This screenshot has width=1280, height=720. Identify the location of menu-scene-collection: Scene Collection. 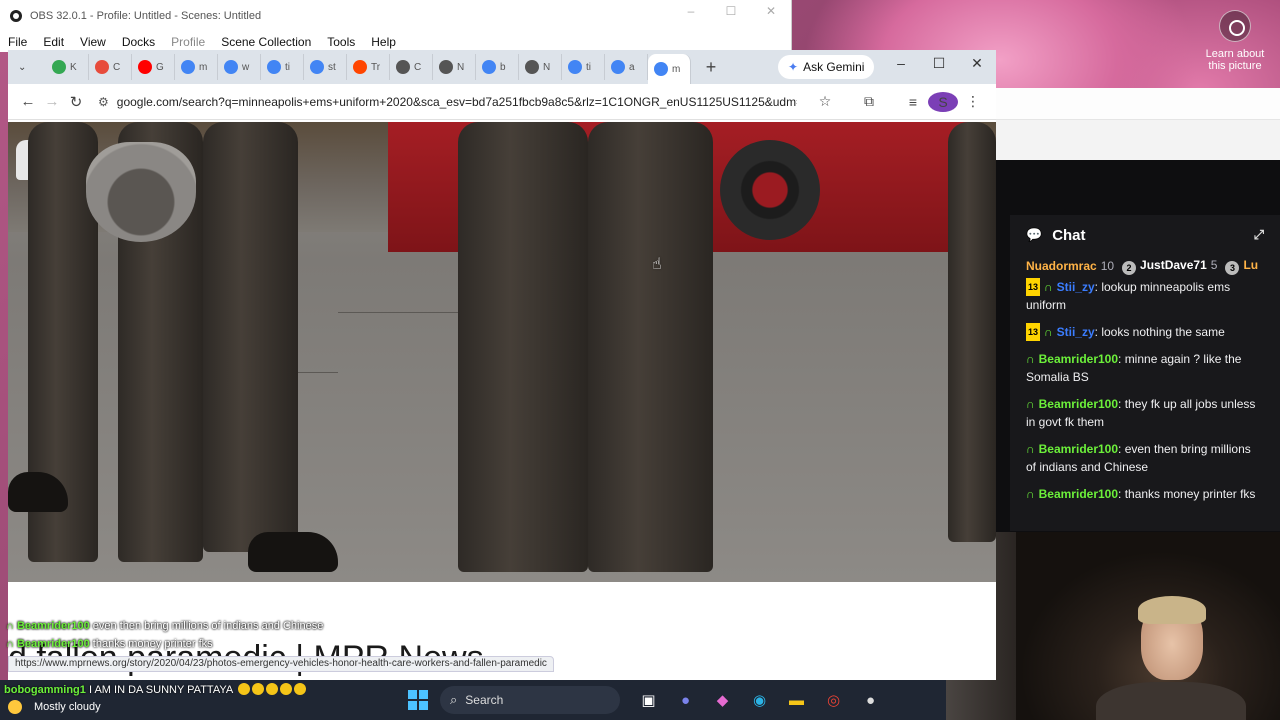
(266, 42).